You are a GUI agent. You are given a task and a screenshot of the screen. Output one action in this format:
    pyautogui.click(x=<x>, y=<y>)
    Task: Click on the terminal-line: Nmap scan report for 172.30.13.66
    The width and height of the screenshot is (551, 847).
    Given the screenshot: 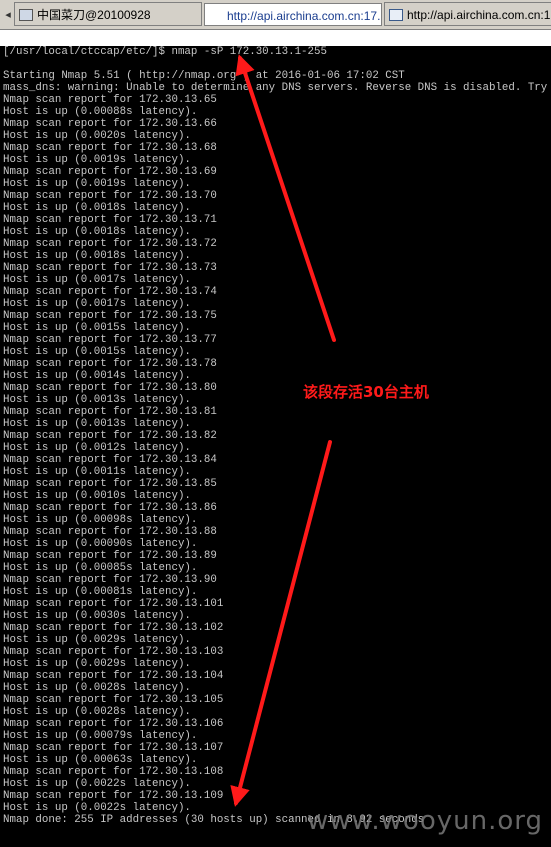 What is the action you would take?
    pyautogui.click(x=110, y=124)
    